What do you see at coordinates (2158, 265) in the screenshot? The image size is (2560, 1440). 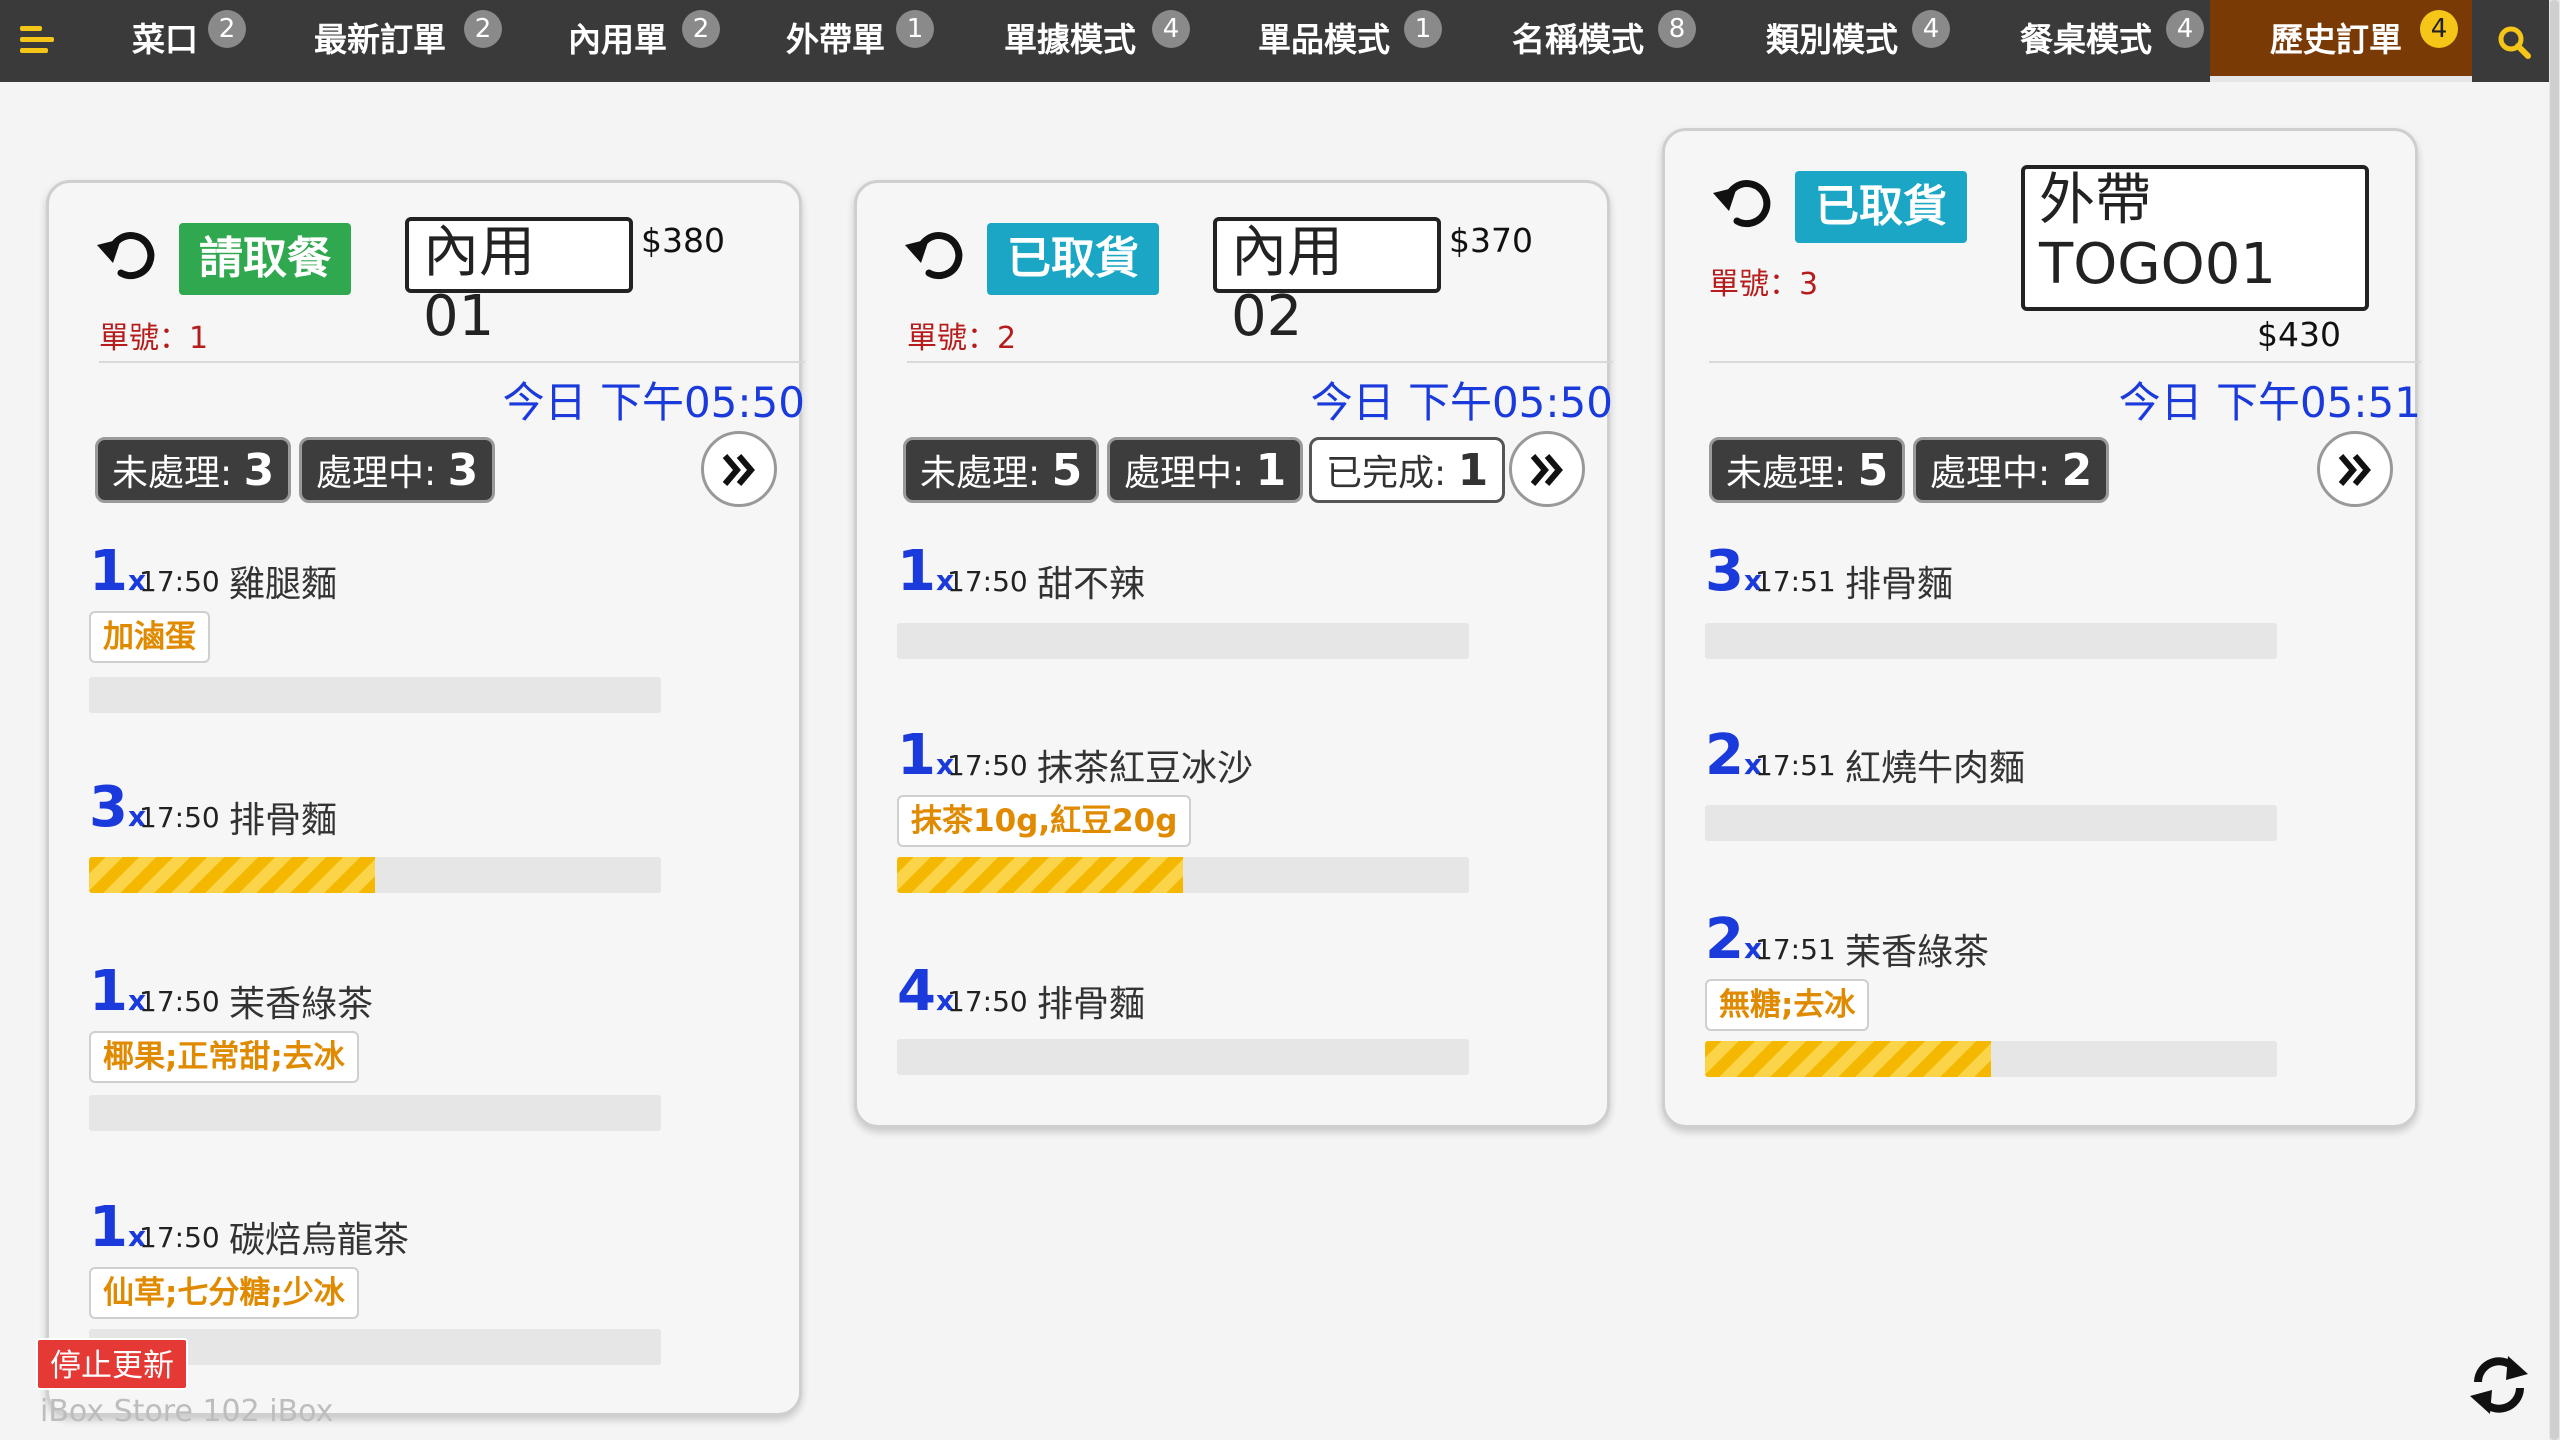 I see `table-label-code: TOGO01` at bounding box center [2158, 265].